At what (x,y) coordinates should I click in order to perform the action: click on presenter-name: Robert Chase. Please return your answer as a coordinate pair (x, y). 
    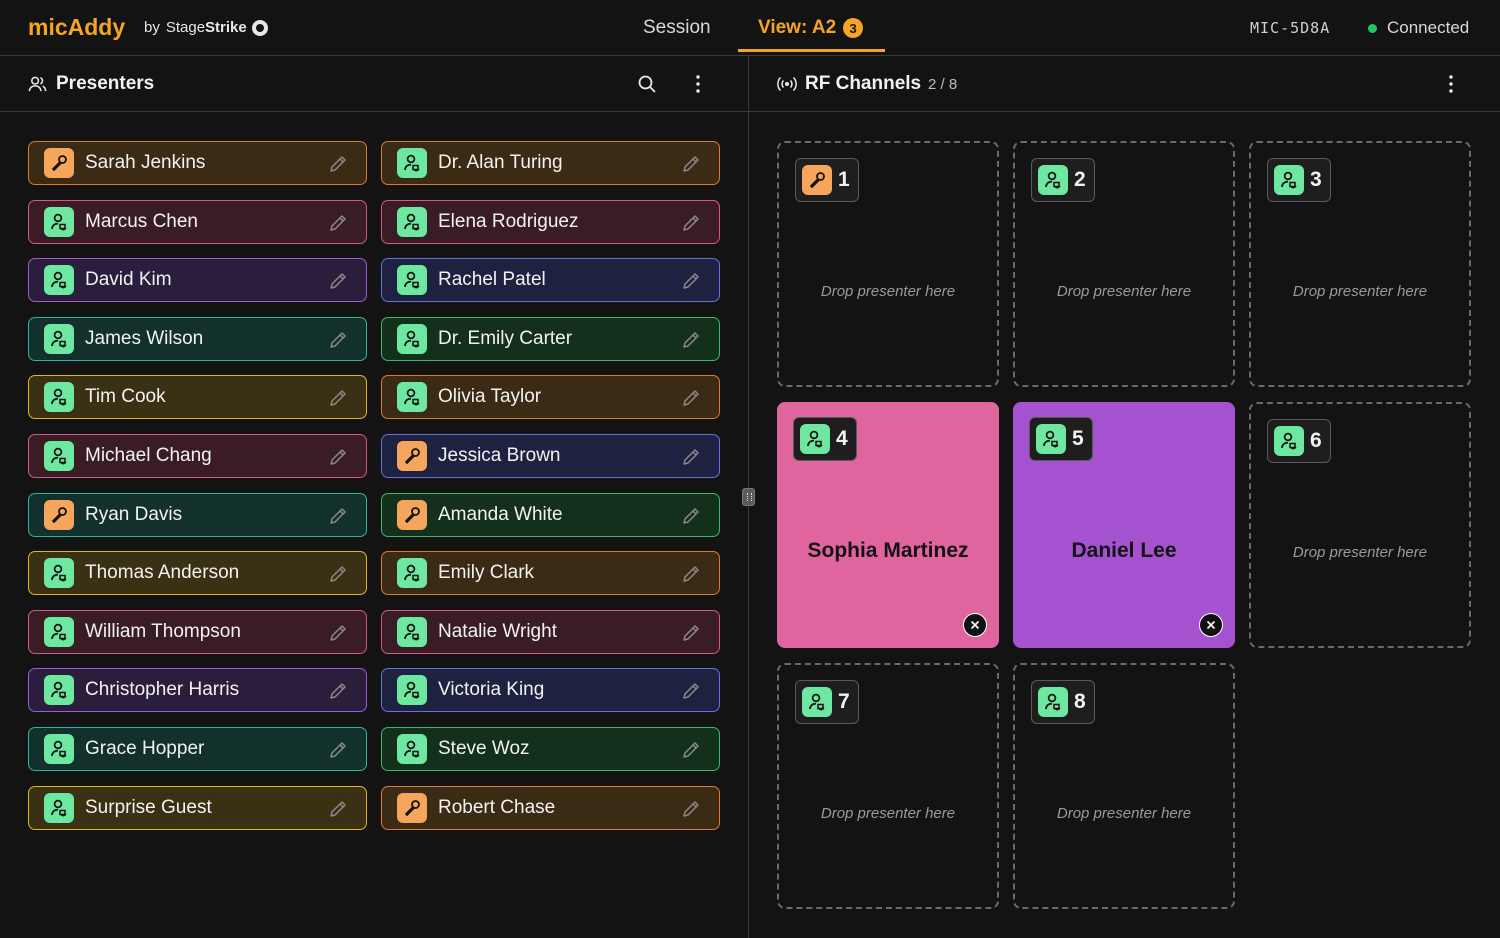
    Looking at the image, I should click on (497, 807).